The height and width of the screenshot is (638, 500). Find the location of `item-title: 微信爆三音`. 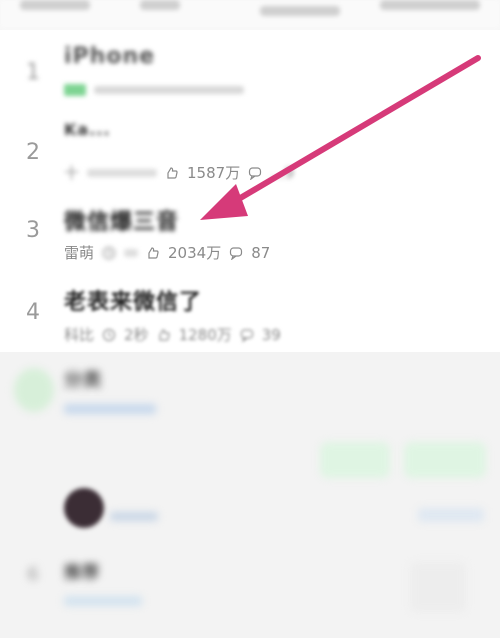

item-title: 微信爆三音 is located at coordinates (122, 222).